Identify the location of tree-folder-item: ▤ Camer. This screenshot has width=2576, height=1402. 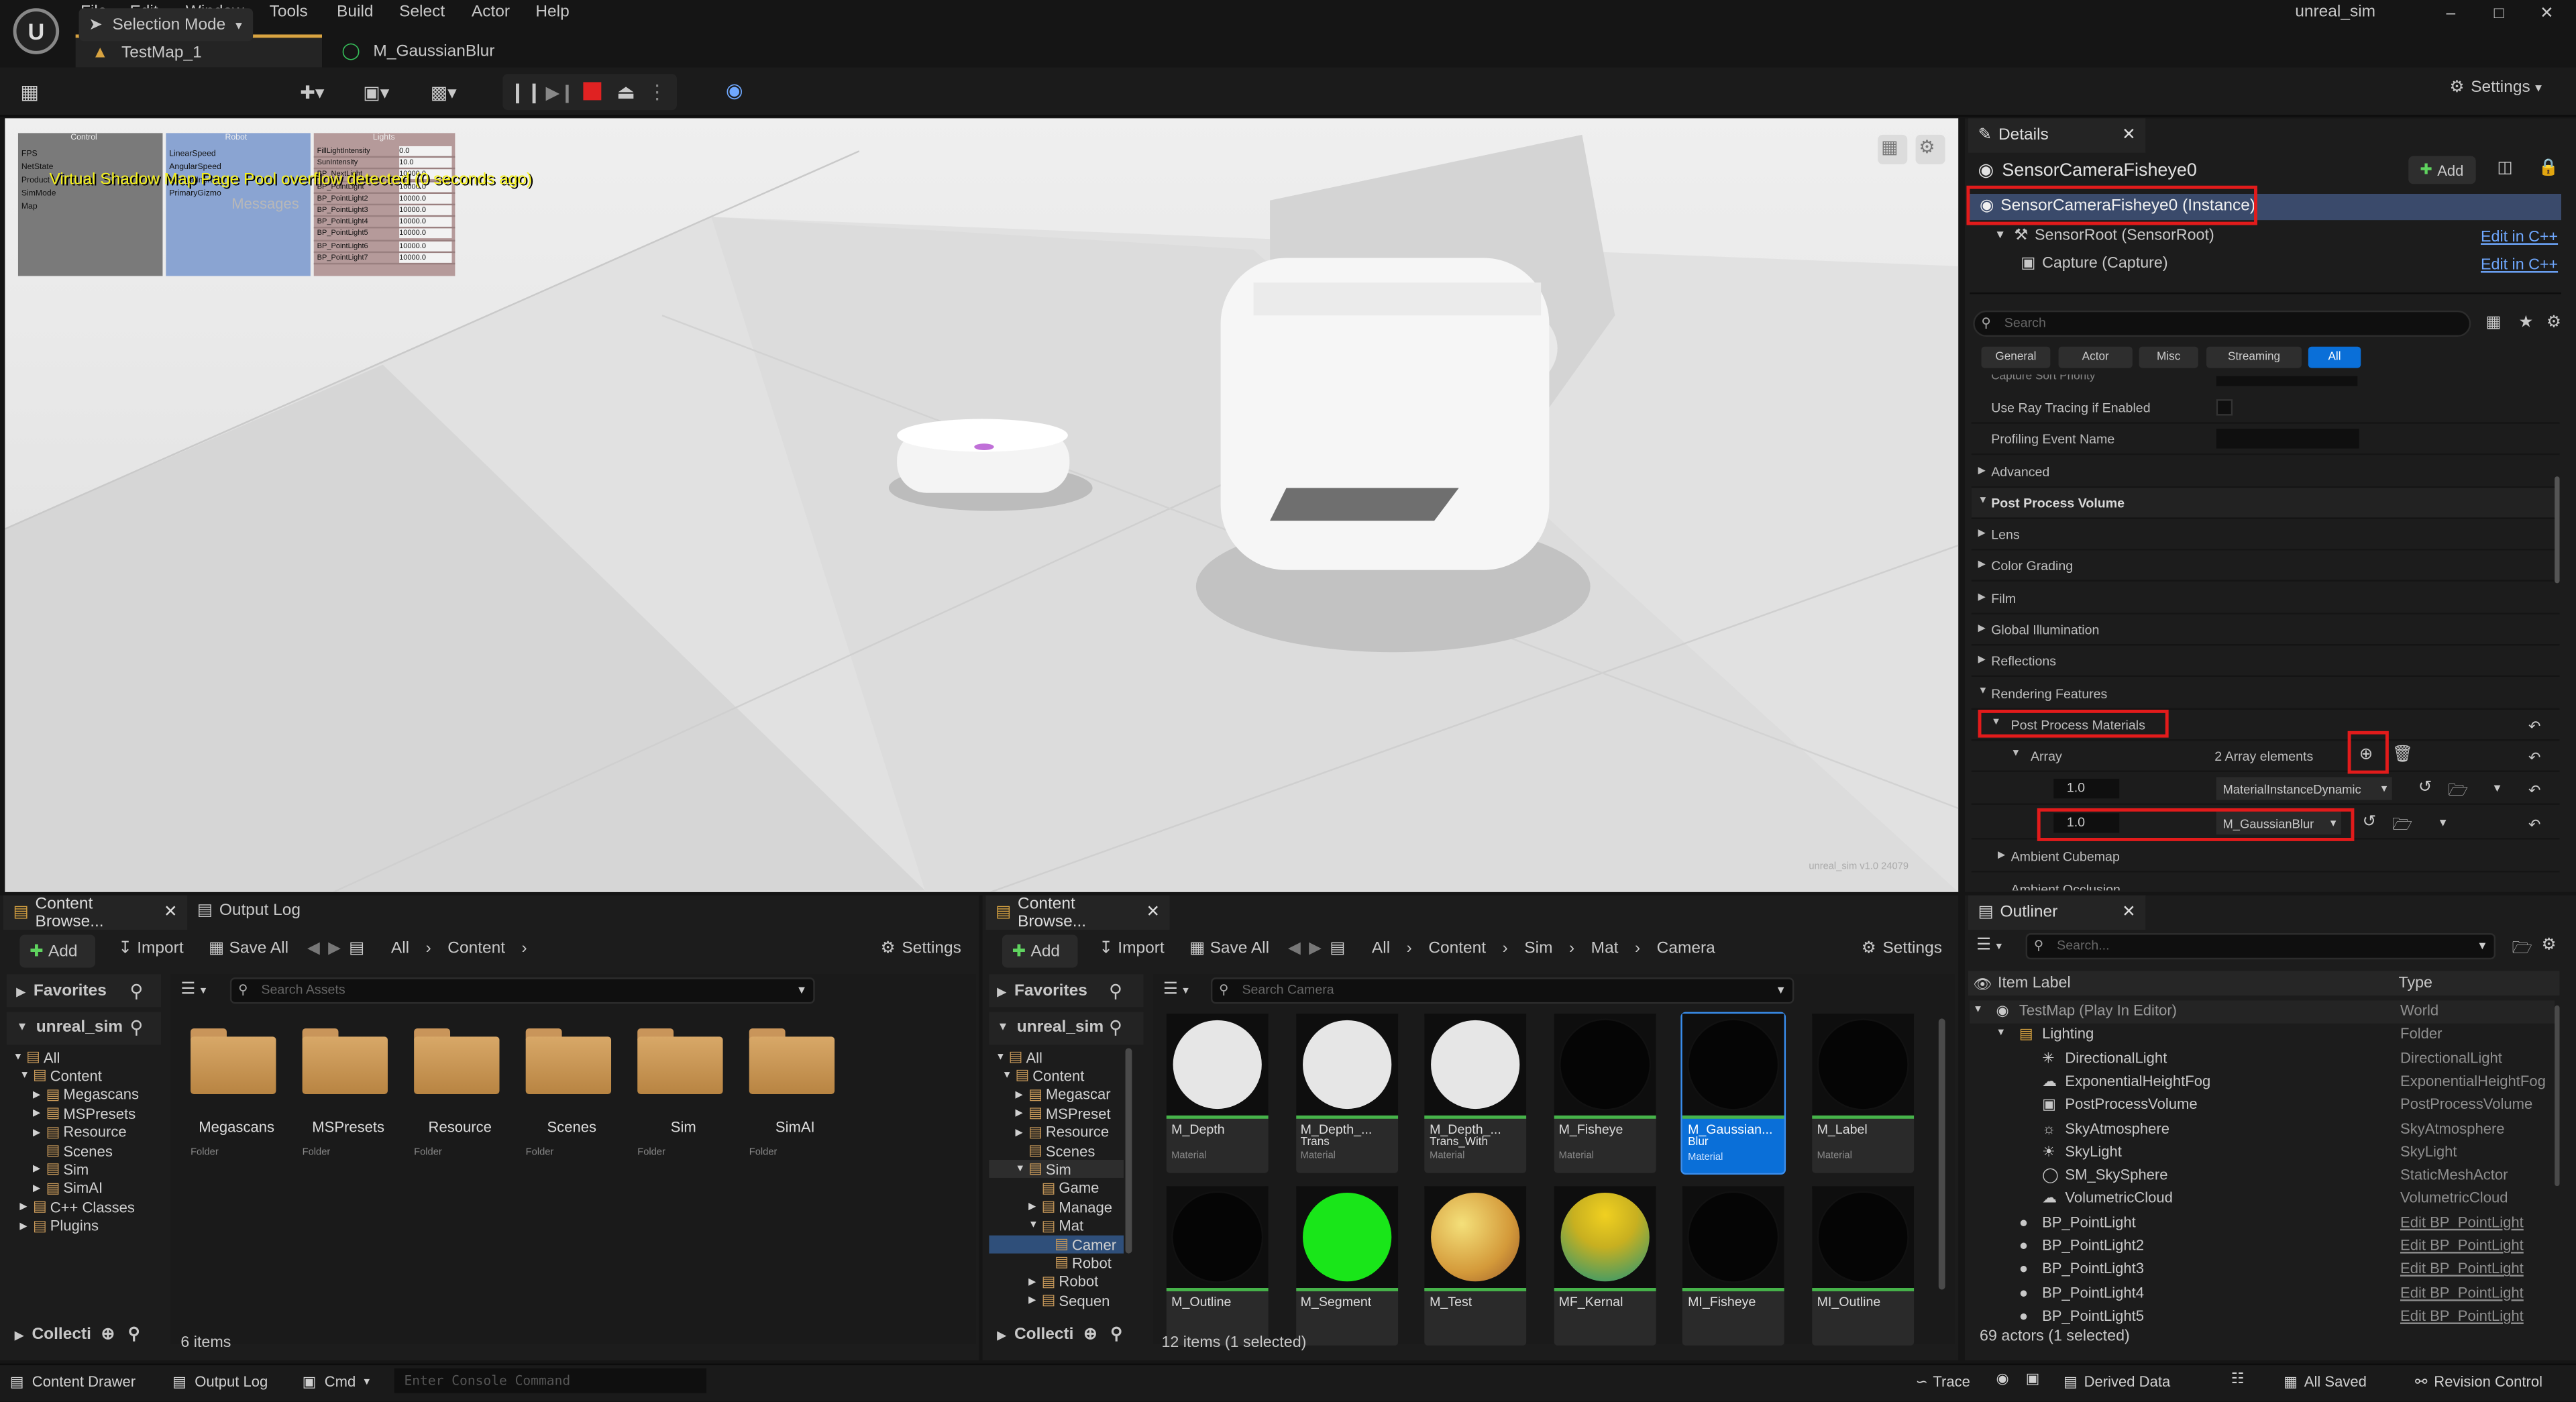
(1056, 1244).